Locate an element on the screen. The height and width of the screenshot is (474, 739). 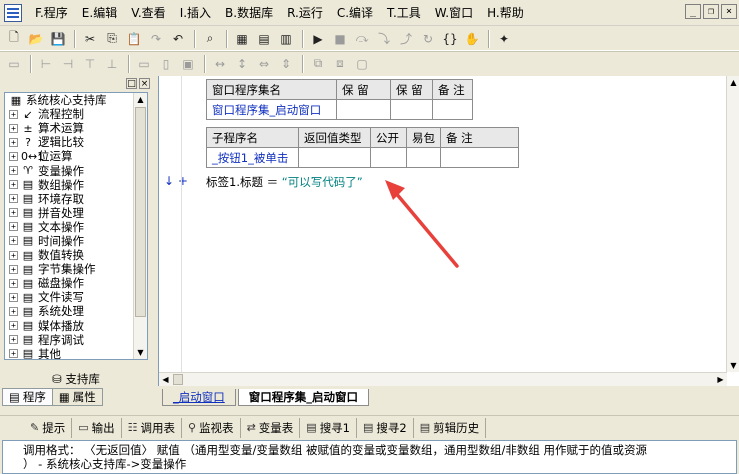
menu-window: W.窗口 is located at coordinates (454, 13).